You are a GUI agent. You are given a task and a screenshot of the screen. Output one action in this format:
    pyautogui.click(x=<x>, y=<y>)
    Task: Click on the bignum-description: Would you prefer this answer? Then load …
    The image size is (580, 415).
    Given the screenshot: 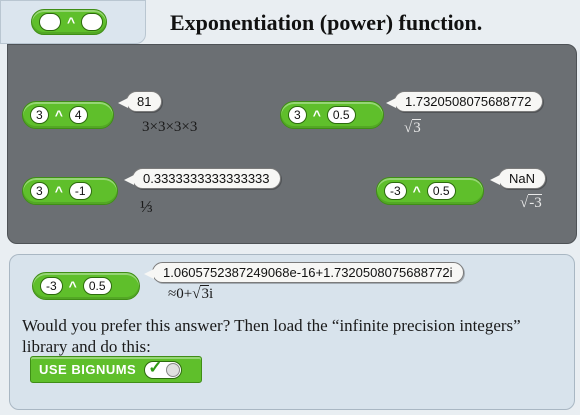 What is the action you would take?
    pyautogui.click(x=271, y=336)
    